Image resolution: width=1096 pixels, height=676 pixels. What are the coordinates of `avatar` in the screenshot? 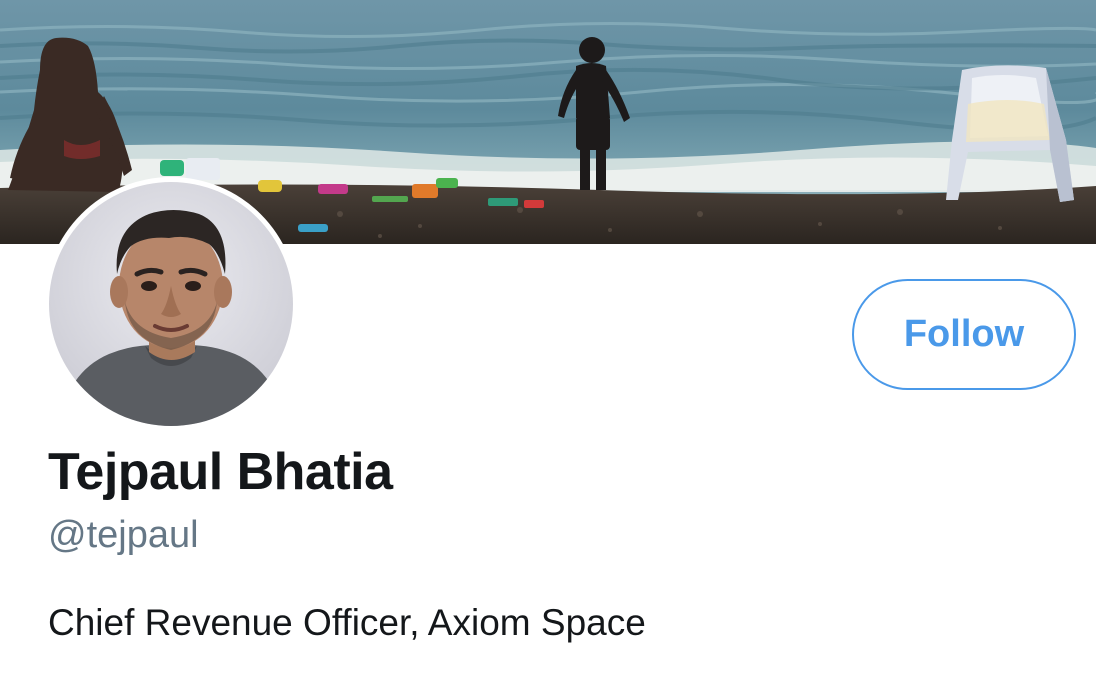 It's located at (171, 304).